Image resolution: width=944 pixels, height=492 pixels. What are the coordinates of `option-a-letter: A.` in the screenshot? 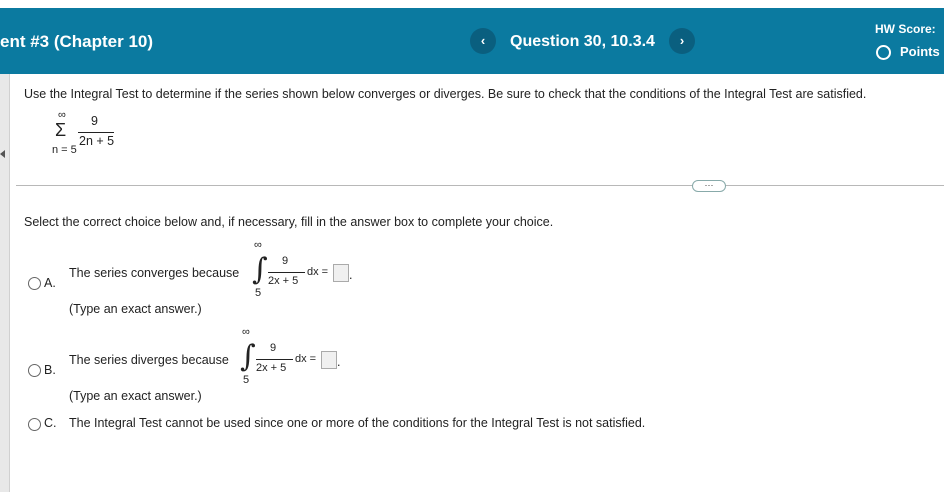 It's located at (50, 283).